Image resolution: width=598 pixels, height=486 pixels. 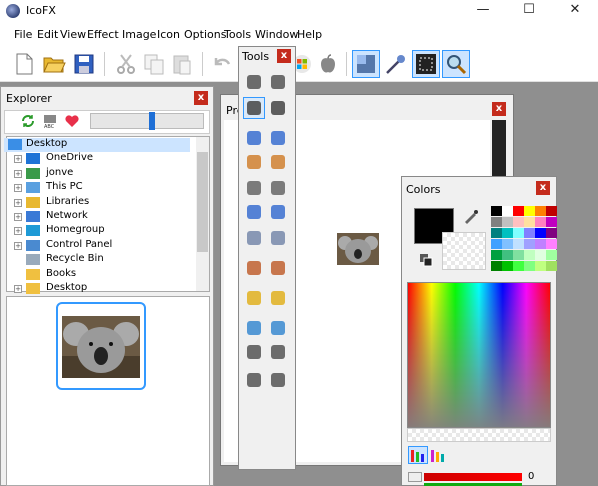 What do you see at coordinates (103, 34) in the screenshot?
I see `menu-effect: Effect` at bounding box center [103, 34].